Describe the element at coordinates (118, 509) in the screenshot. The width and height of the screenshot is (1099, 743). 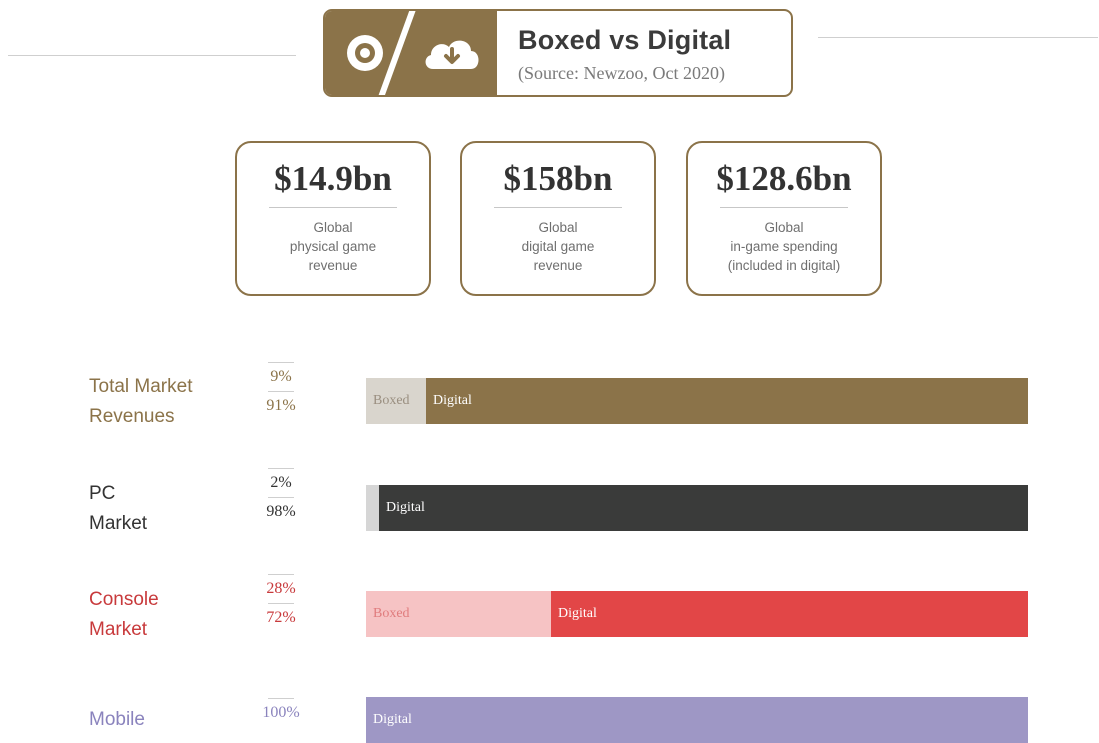
I see `row-label: PC Market` at that location.